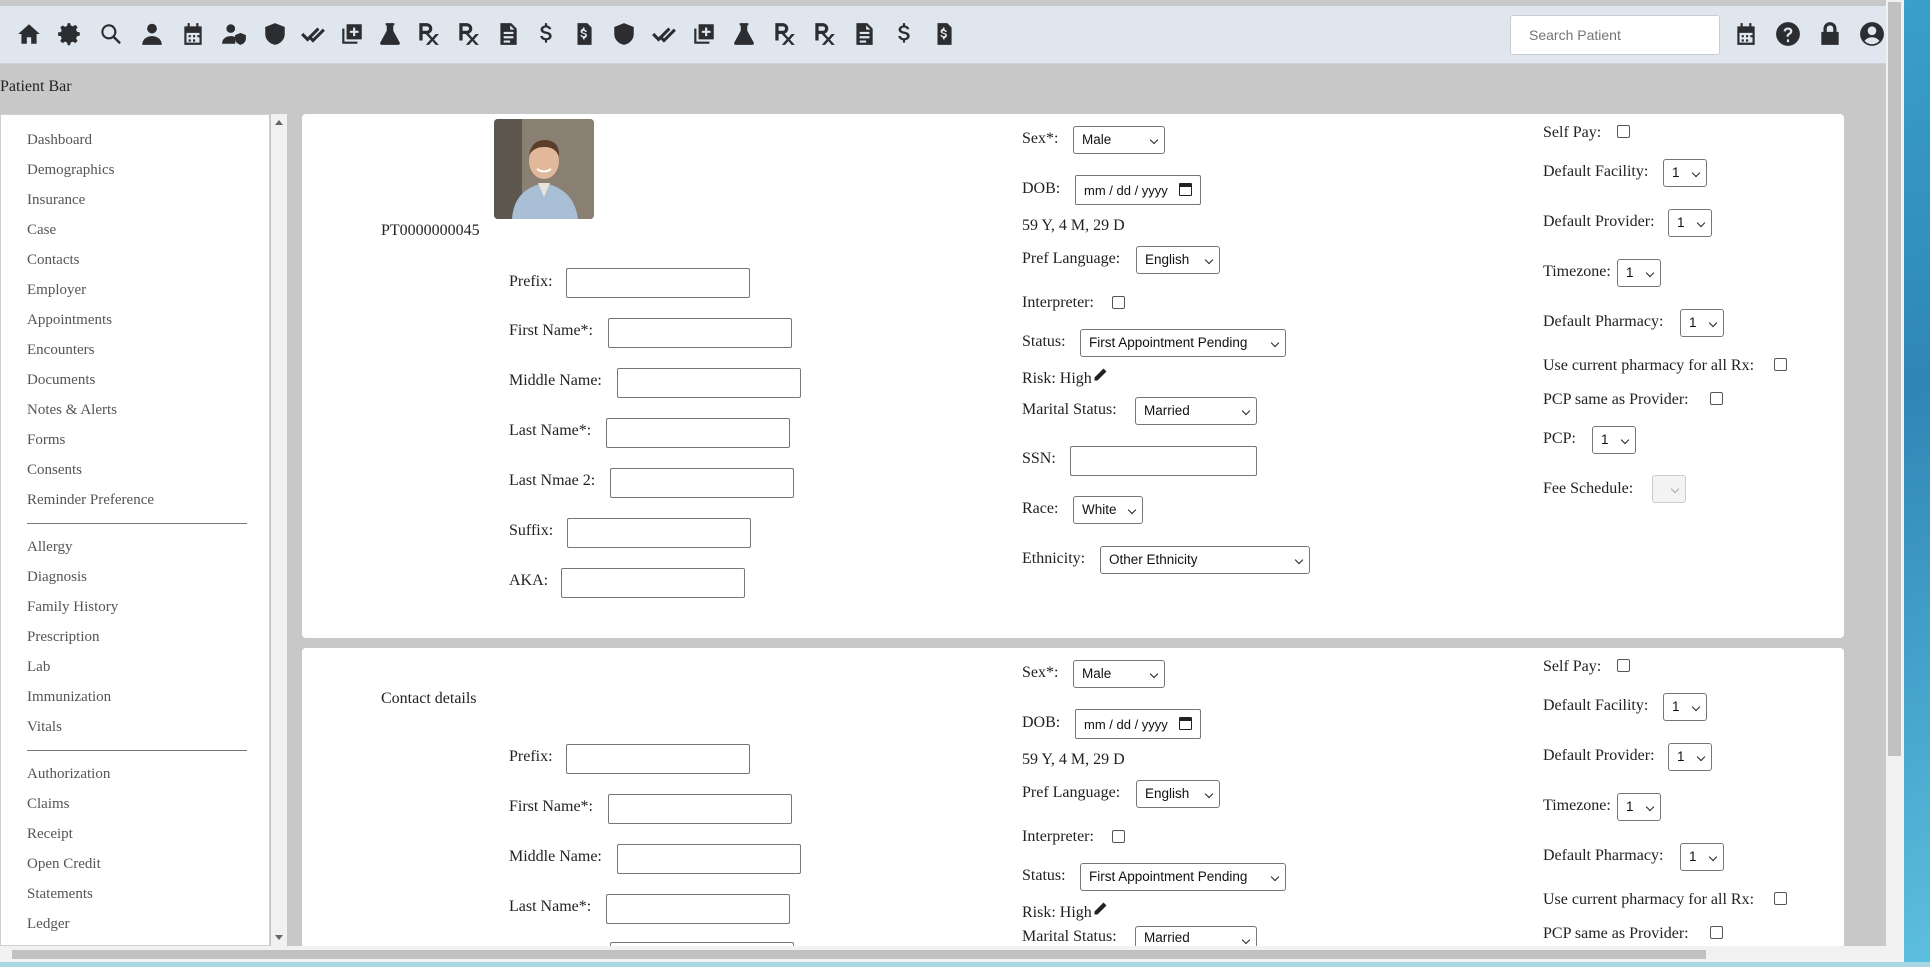  What do you see at coordinates (135, 667) in the screenshot?
I see `sidebar-item-lab: Lab` at bounding box center [135, 667].